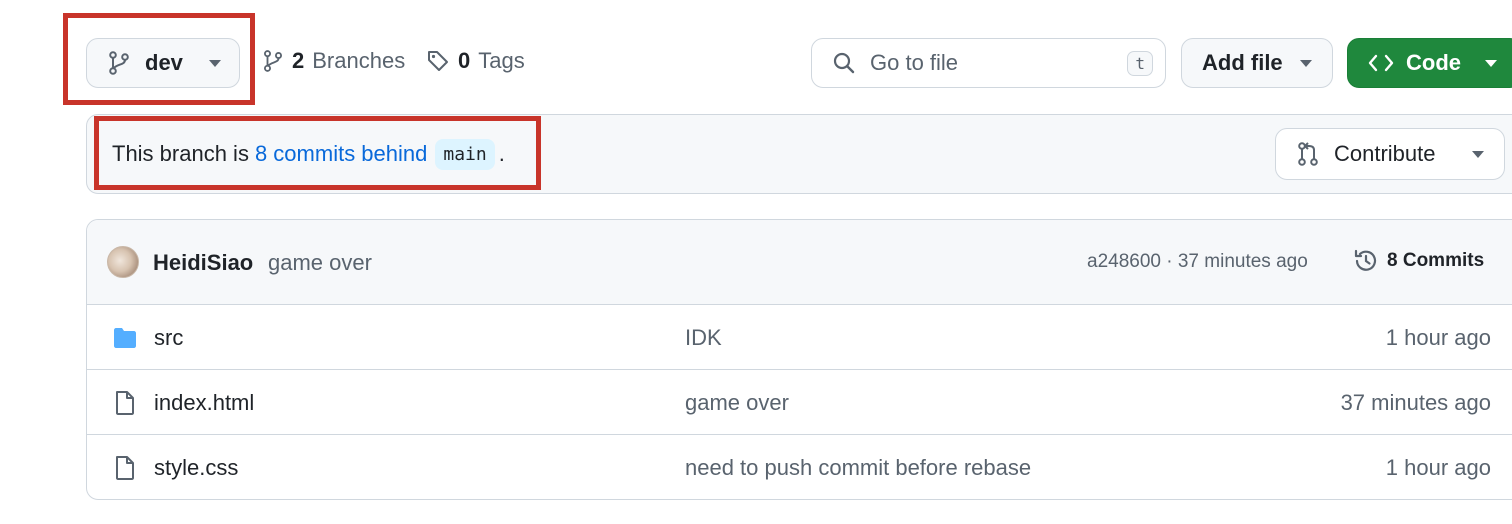 This screenshot has height=524, width=1512. I want to click on avatar, so click(123, 262).